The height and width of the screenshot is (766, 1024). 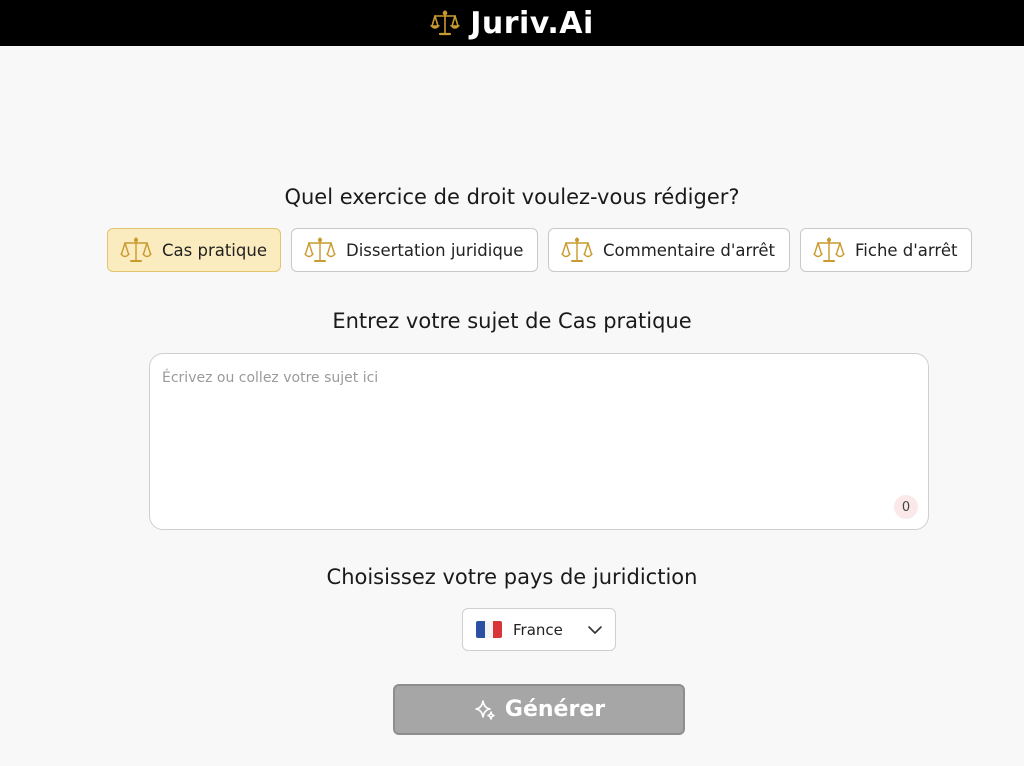 I want to click on top-bar: Juriv.Ai, so click(x=512, y=23).